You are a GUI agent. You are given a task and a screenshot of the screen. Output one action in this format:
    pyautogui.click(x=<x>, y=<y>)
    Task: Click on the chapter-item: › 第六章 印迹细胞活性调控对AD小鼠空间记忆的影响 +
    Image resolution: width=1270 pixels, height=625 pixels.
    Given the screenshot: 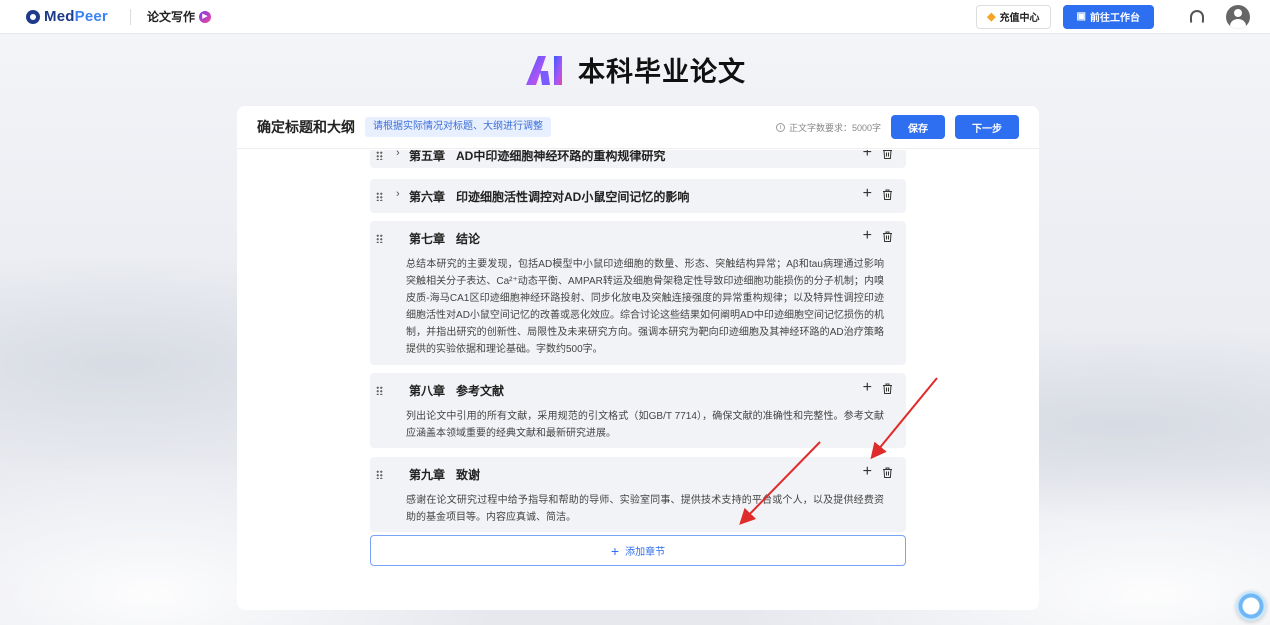 What is the action you would take?
    pyautogui.click(x=638, y=196)
    